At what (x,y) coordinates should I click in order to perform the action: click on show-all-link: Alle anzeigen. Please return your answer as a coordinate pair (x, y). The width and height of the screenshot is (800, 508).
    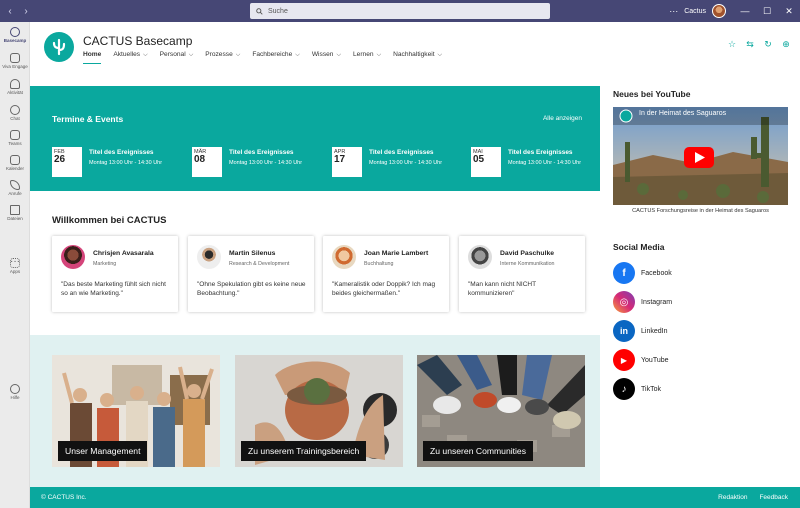
    Looking at the image, I should click on (562, 118).